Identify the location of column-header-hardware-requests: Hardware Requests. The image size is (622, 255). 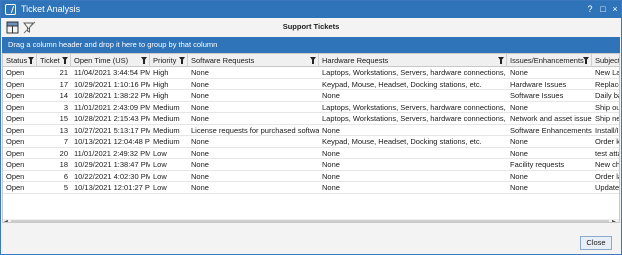
(413, 60).